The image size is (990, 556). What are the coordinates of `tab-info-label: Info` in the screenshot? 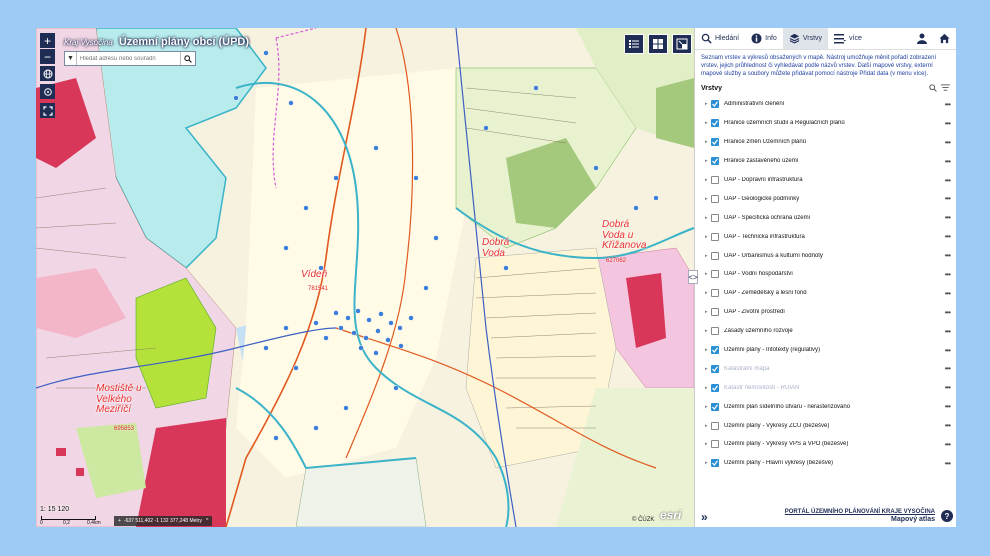 It's located at (771, 38).